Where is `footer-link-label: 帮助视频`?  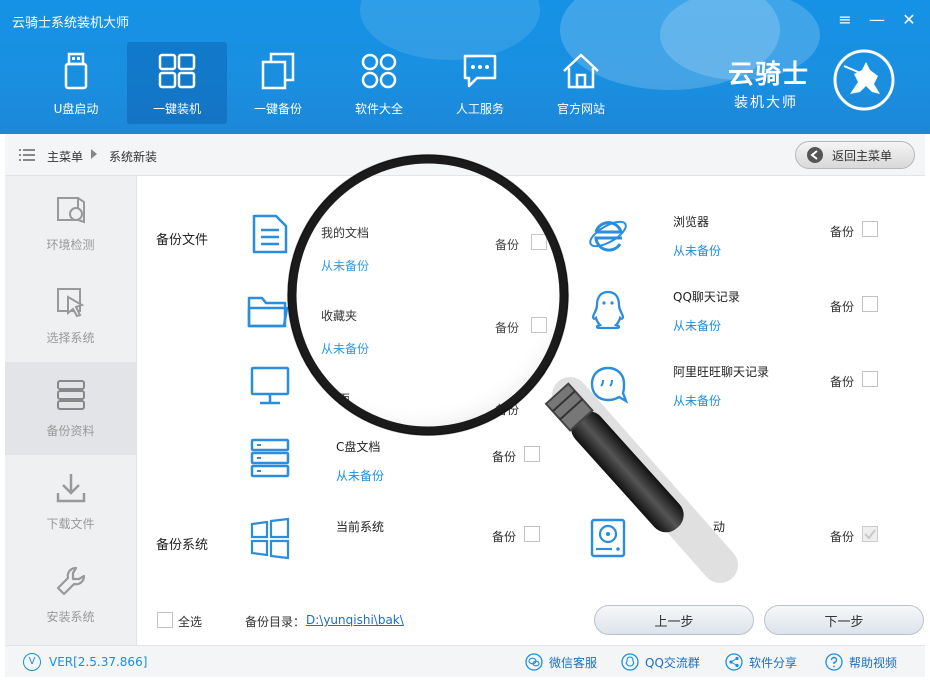
footer-link-label: 帮助视频 is located at coordinates (873, 662).